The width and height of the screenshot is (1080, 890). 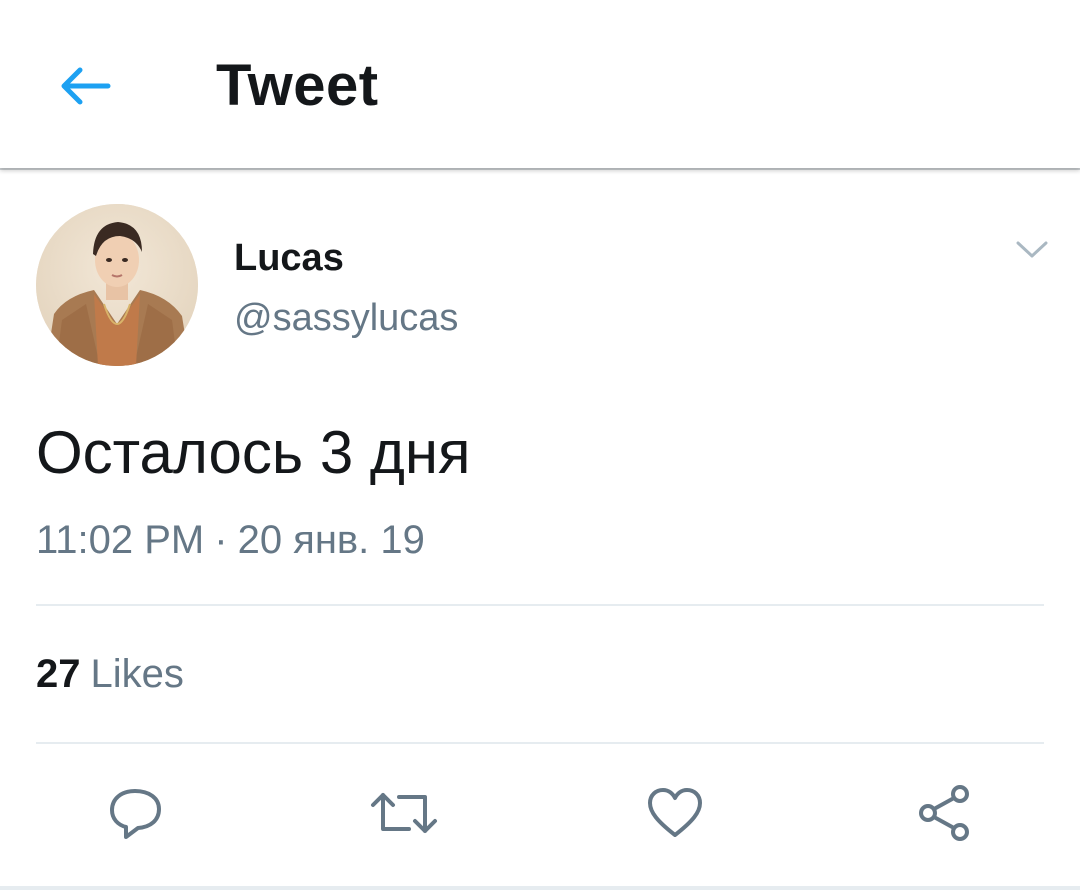 What do you see at coordinates (58, 674) in the screenshot?
I see `likes-count: 27` at bounding box center [58, 674].